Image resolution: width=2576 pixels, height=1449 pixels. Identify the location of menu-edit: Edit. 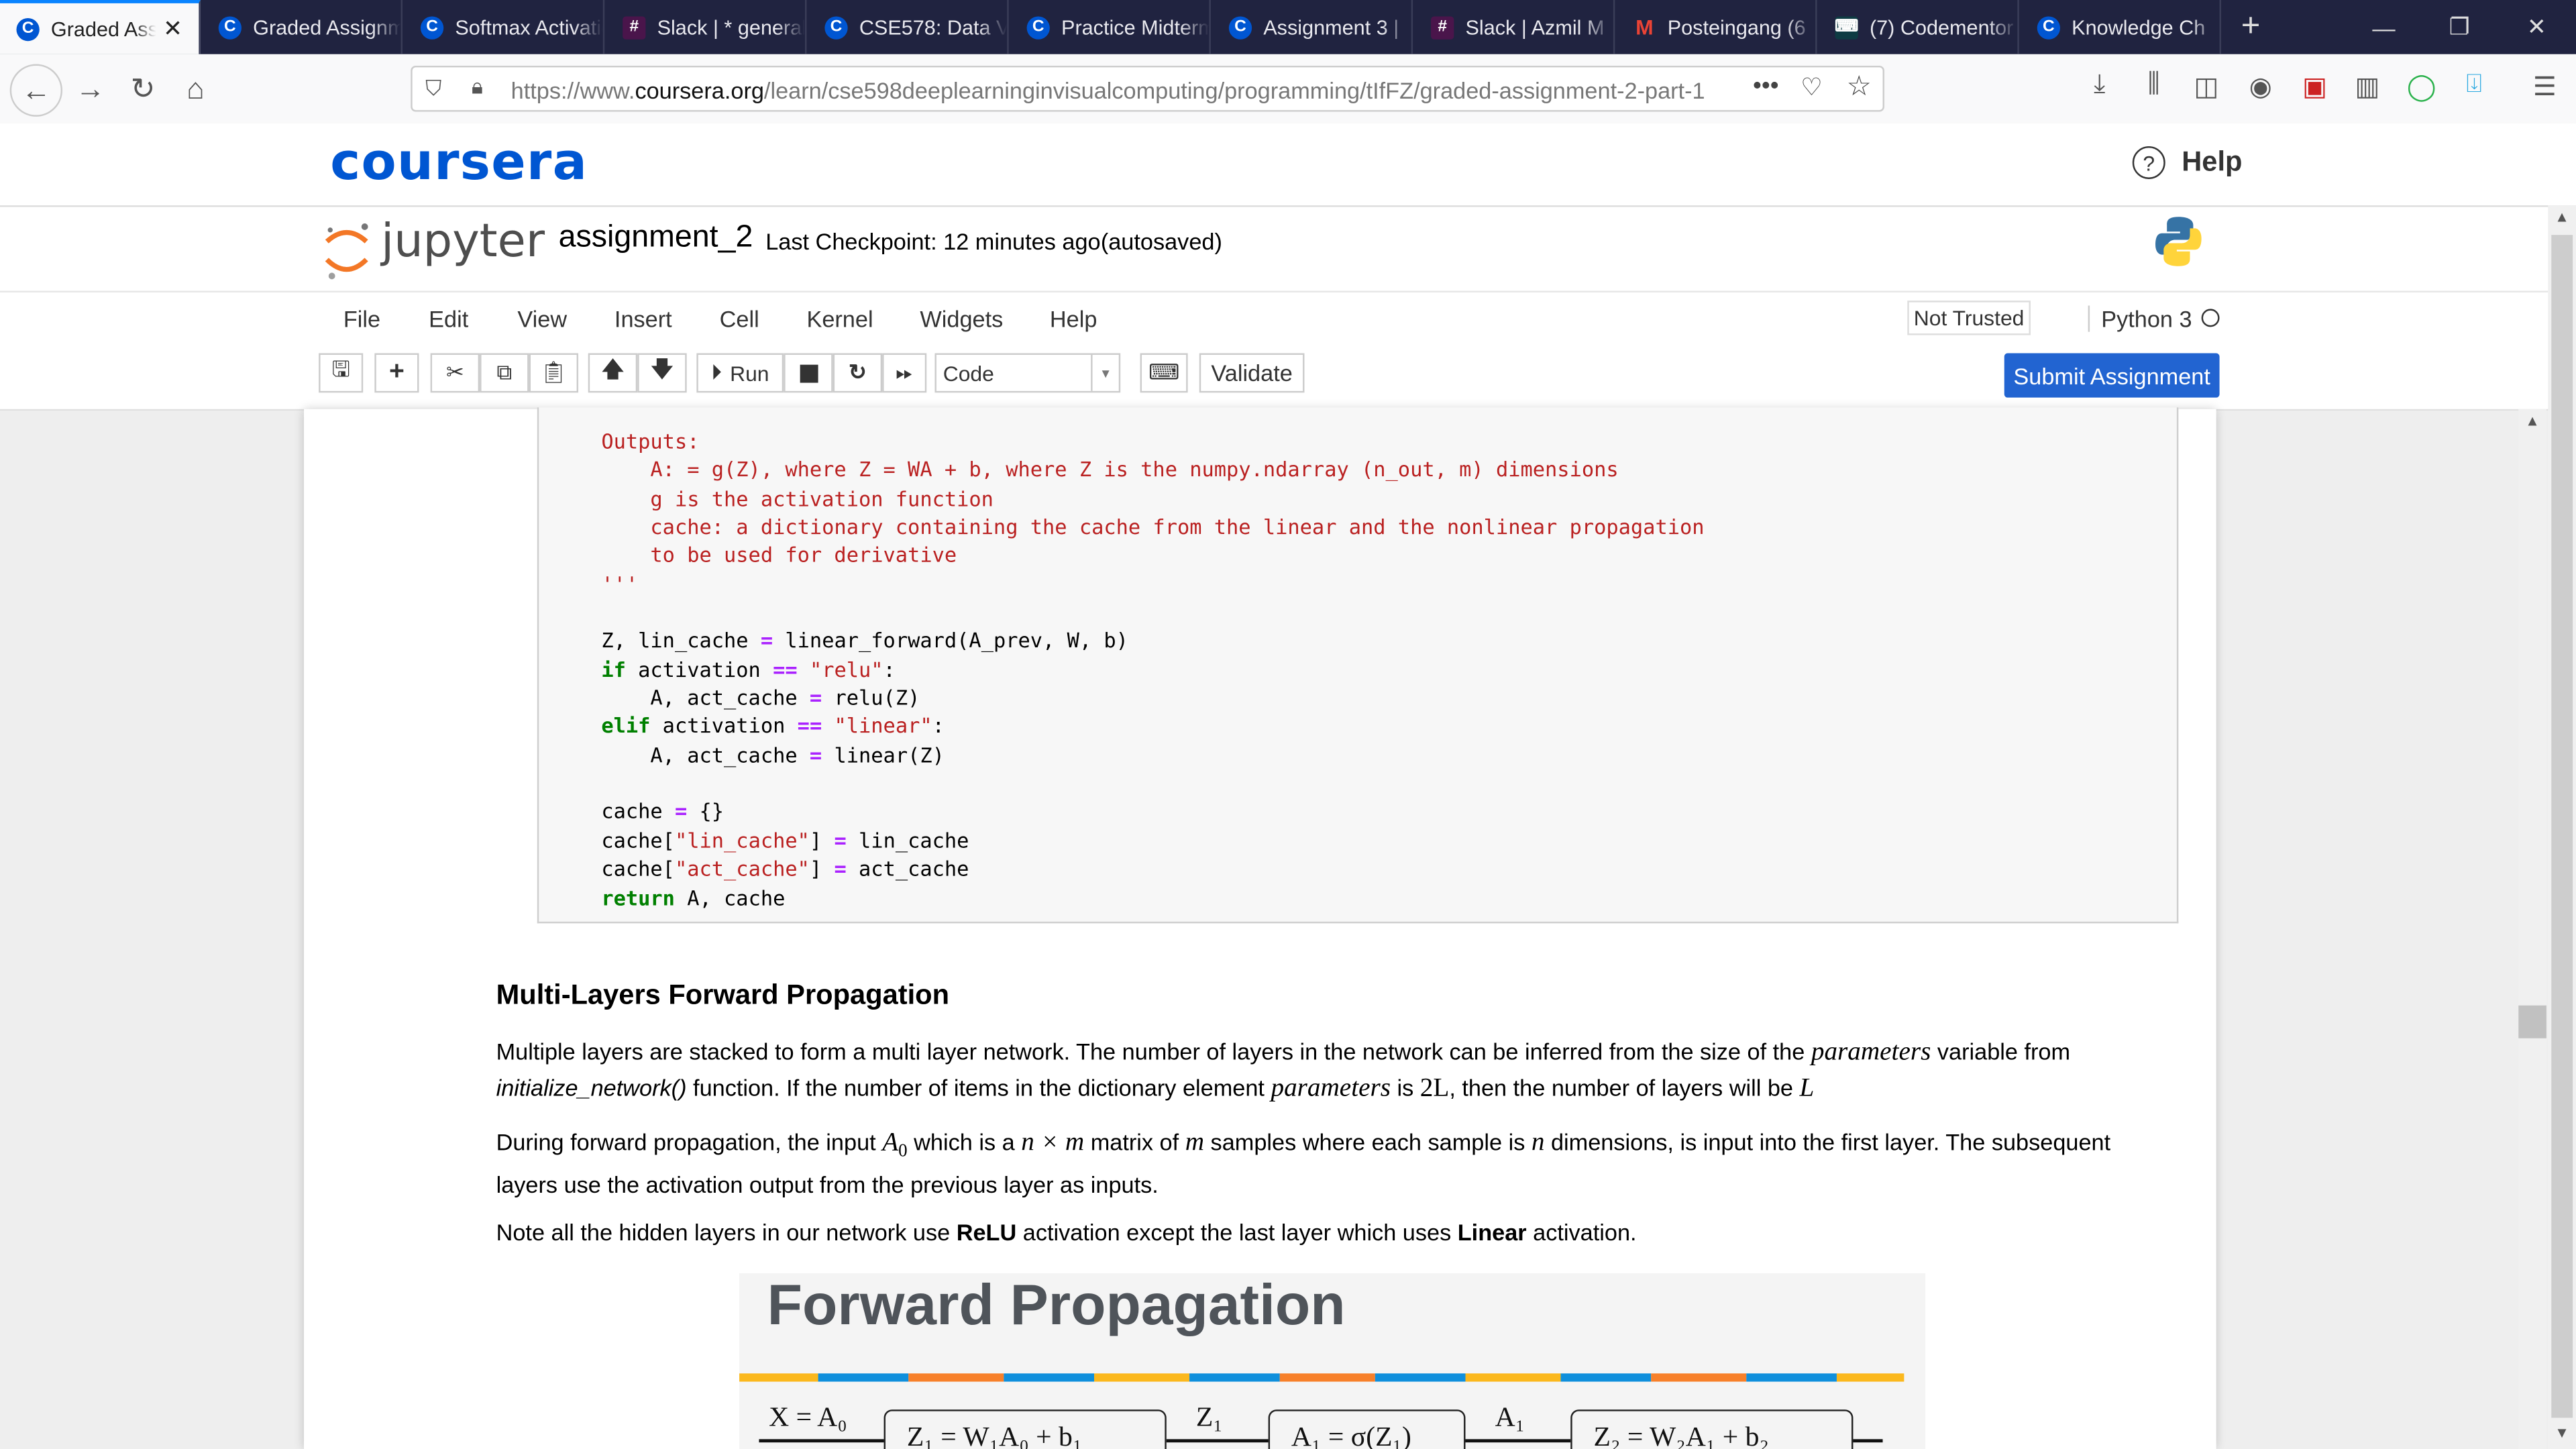
(448, 319).